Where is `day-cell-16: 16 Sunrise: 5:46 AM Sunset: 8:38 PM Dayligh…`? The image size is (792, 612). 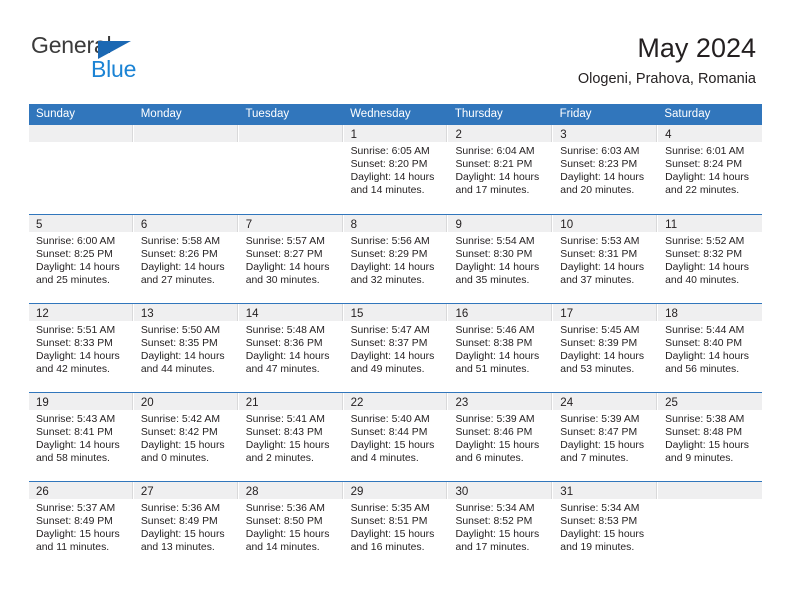
day-cell-16: 16 Sunrise: 5:46 AM Sunset: 8:38 PM Dayligh… is located at coordinates (501, 348).